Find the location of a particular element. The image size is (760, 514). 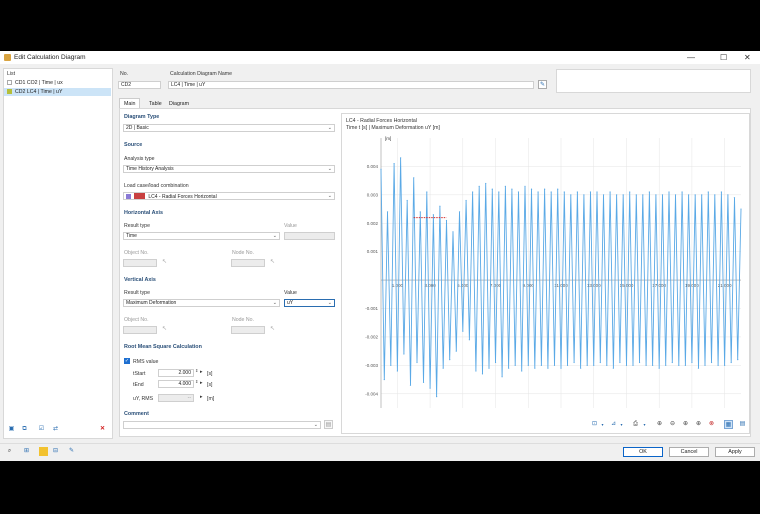

copy-diagram-icon: ⧉ is located at coordinates (24, 429).